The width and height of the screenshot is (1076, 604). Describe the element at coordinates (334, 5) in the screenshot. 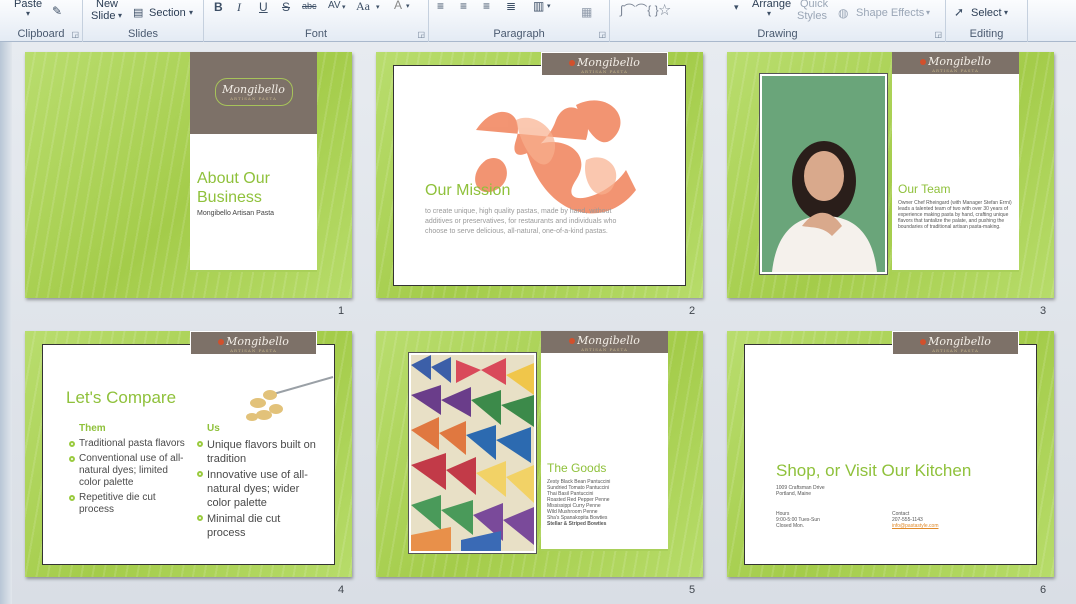

I see `character-spacing-icon: AV` at that location.